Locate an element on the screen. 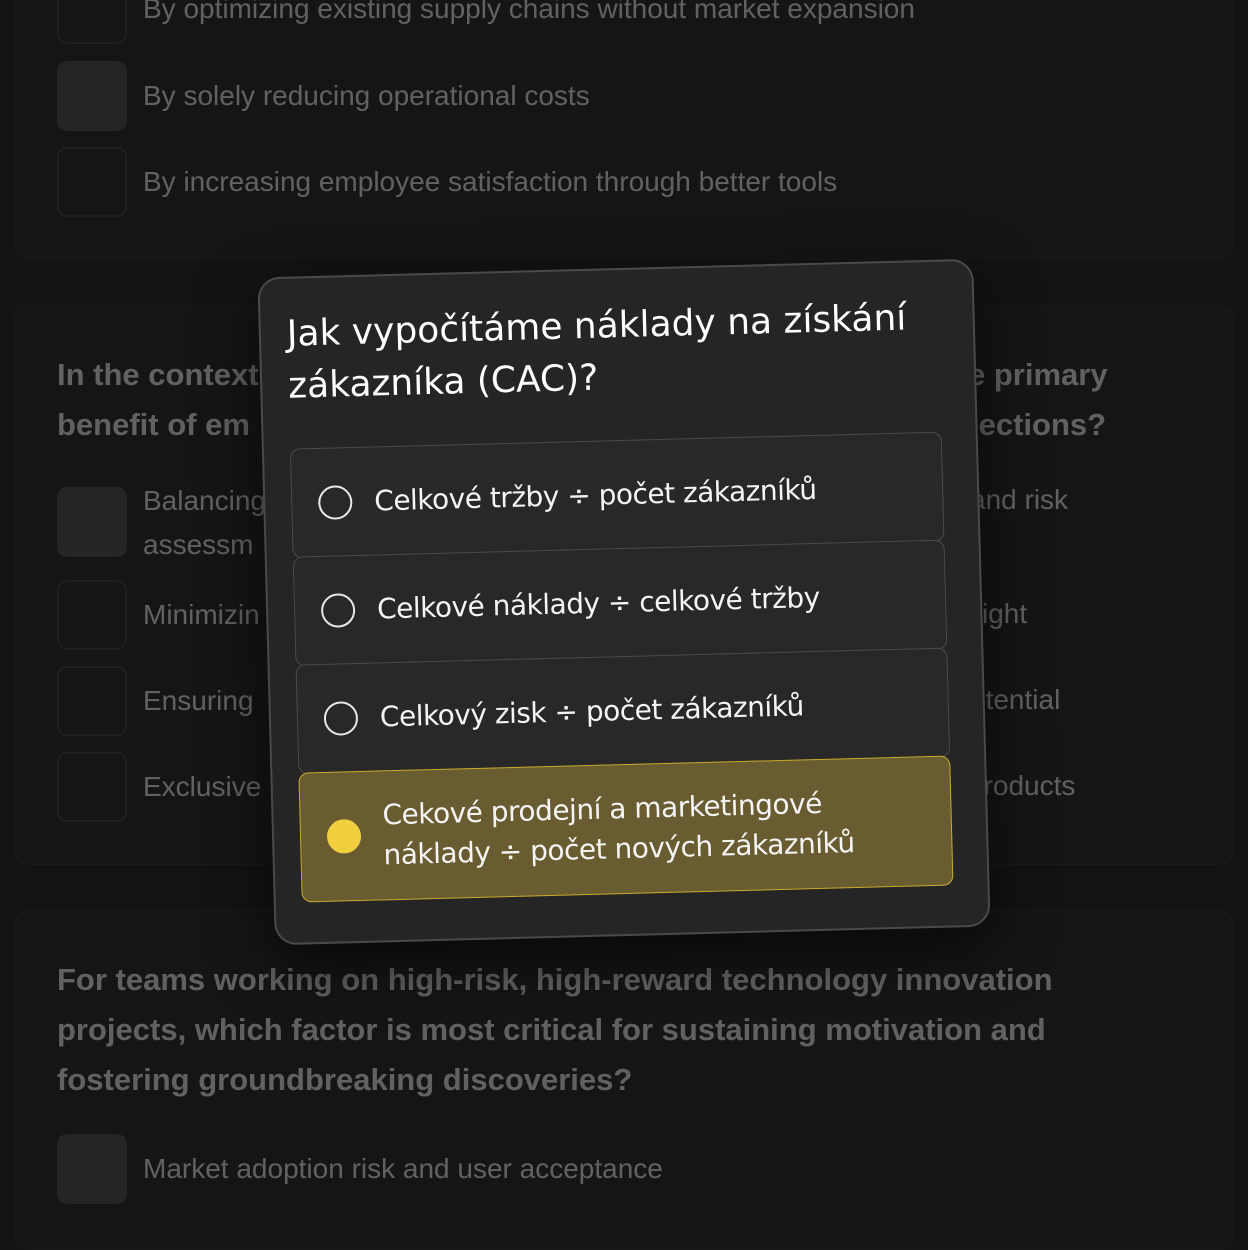 The width and height of the screenshot is (1248, 1250). answer-label: Ensuring is located at coordinates (198, 700).